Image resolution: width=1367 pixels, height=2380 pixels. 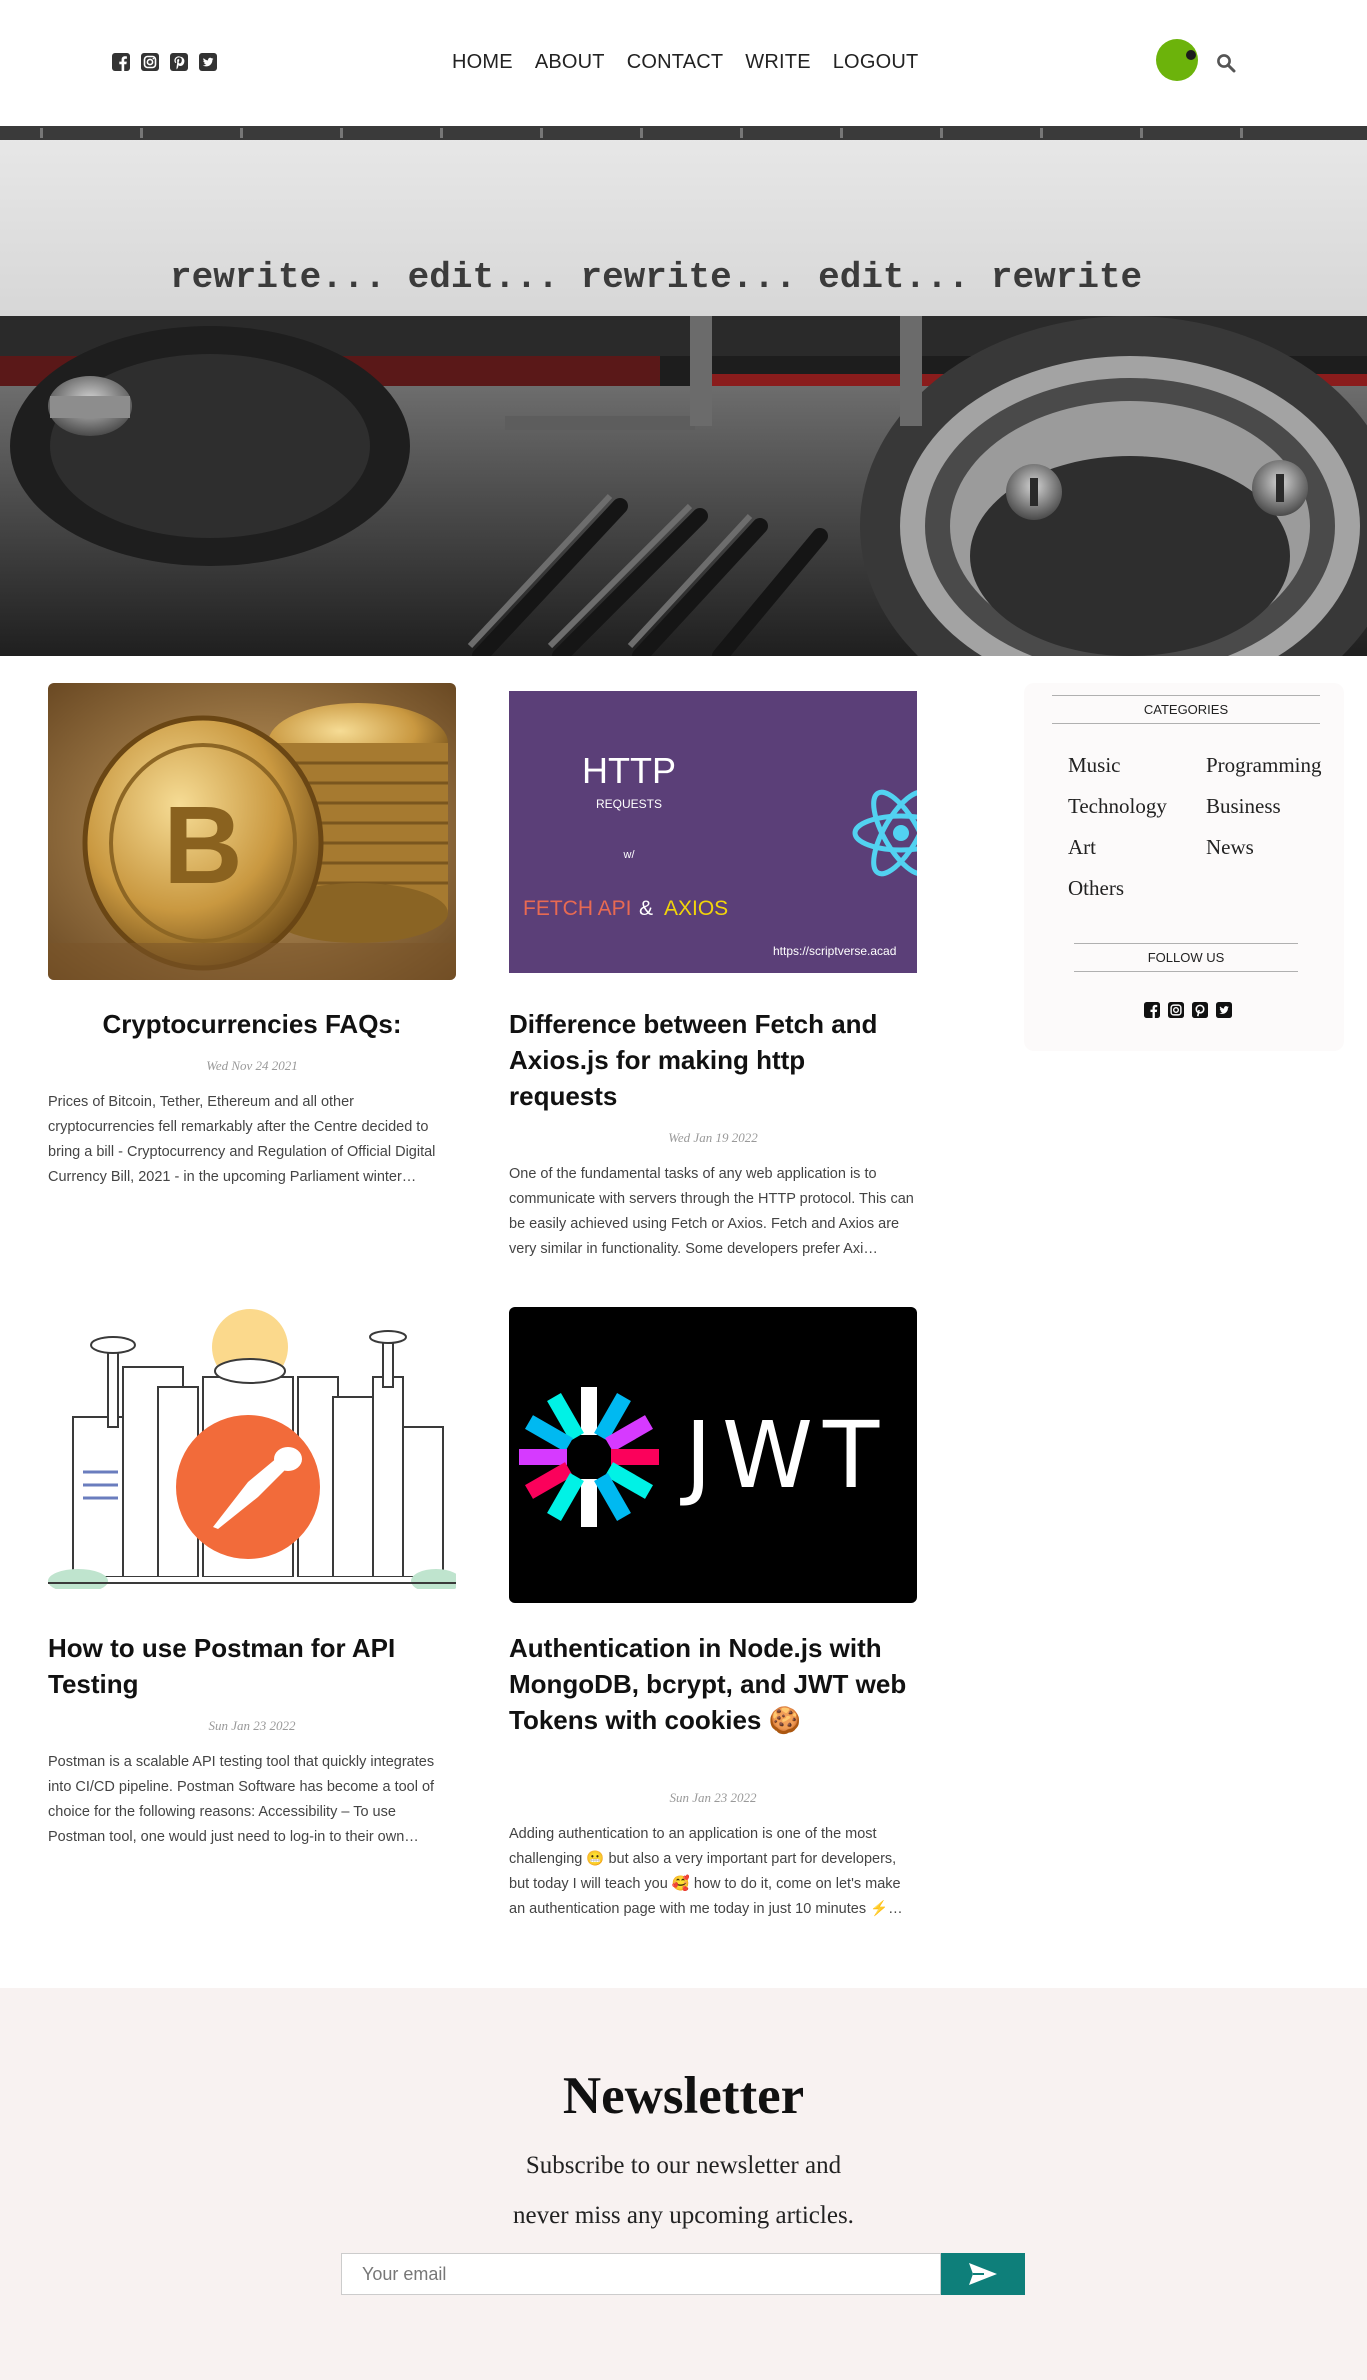 What do you see at coordinates (629, 855) in the screenshot?
I see `thumb-with-text: w/` at bounding box center [629, 855].